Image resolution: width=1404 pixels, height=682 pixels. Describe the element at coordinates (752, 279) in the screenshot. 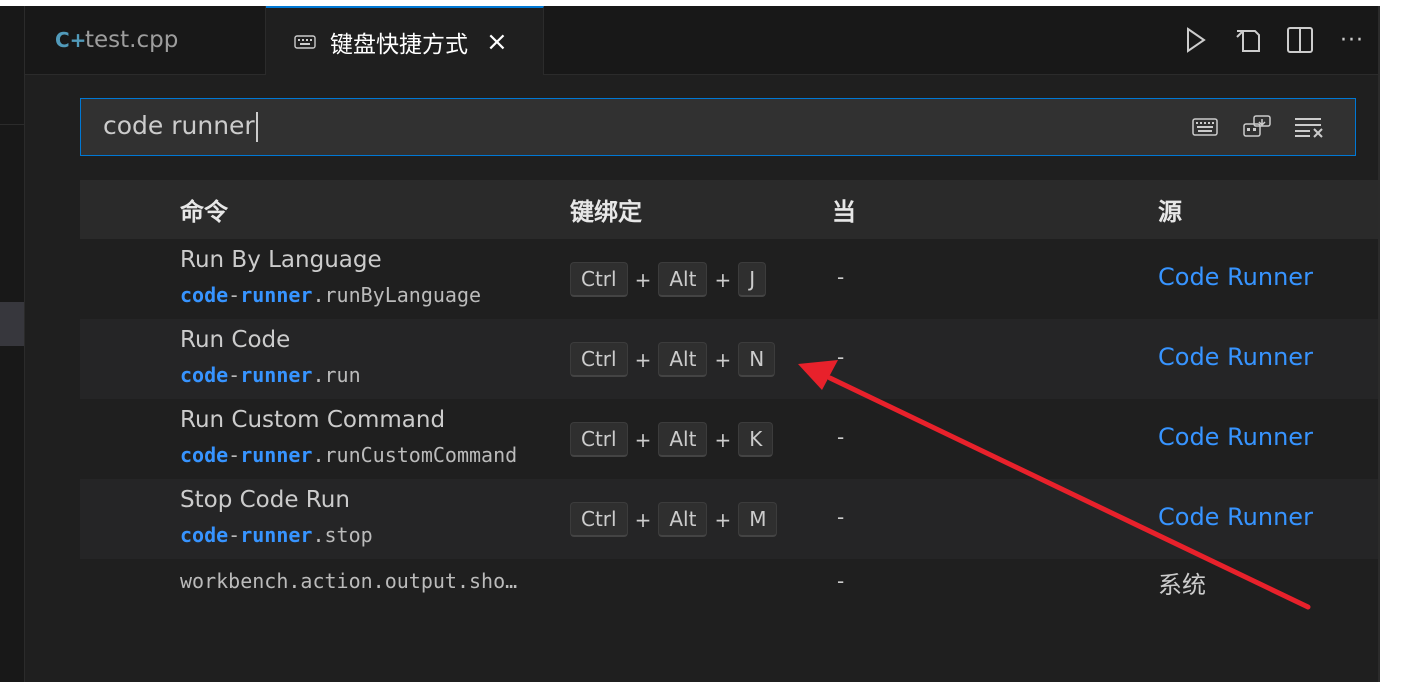

I see `key-cap: J` at that location.